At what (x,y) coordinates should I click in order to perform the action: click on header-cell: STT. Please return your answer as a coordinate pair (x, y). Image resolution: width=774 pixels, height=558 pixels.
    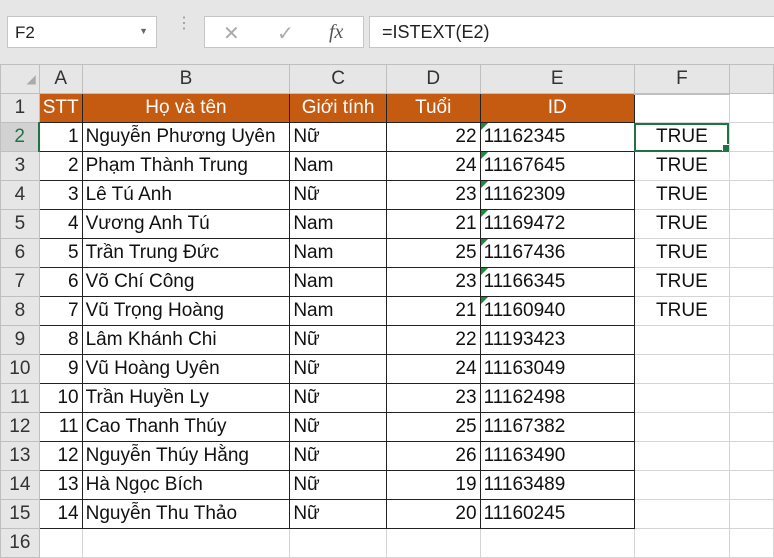
    Looking at the image, I should click on (60, 108).